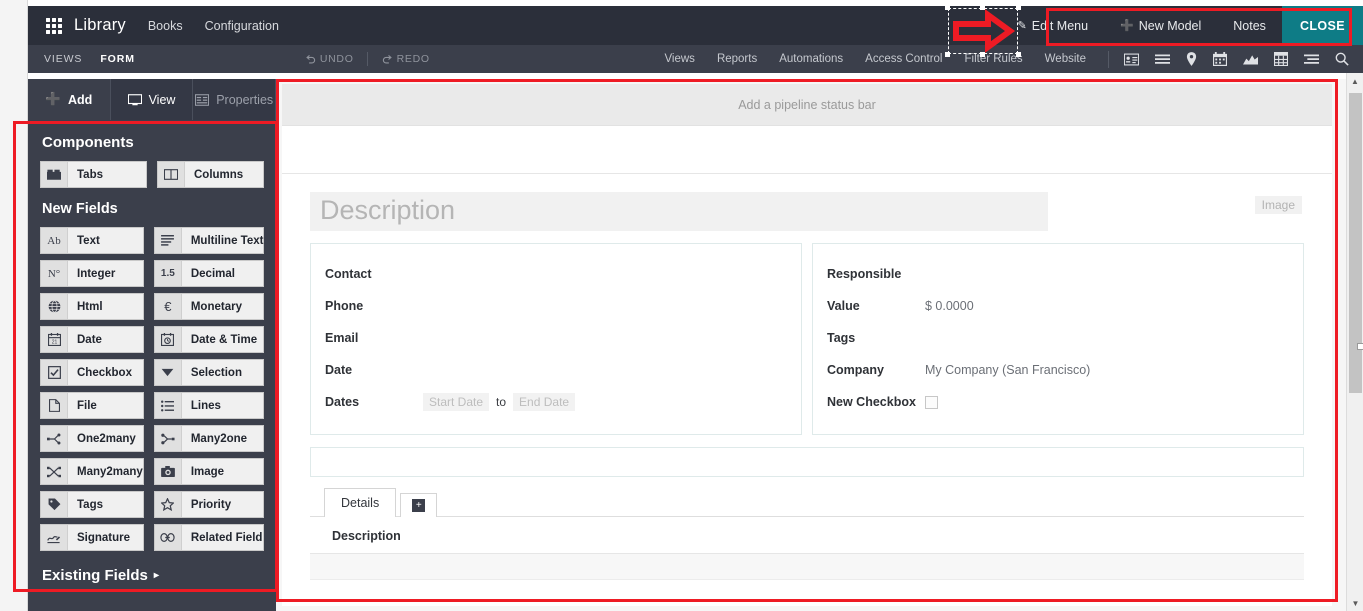 This screenshot has height=611, width=1363. What do you see at coordinates (413, 59) in the screenshot?
I see `redo-label: REDO` at bounding box center [413, 59].